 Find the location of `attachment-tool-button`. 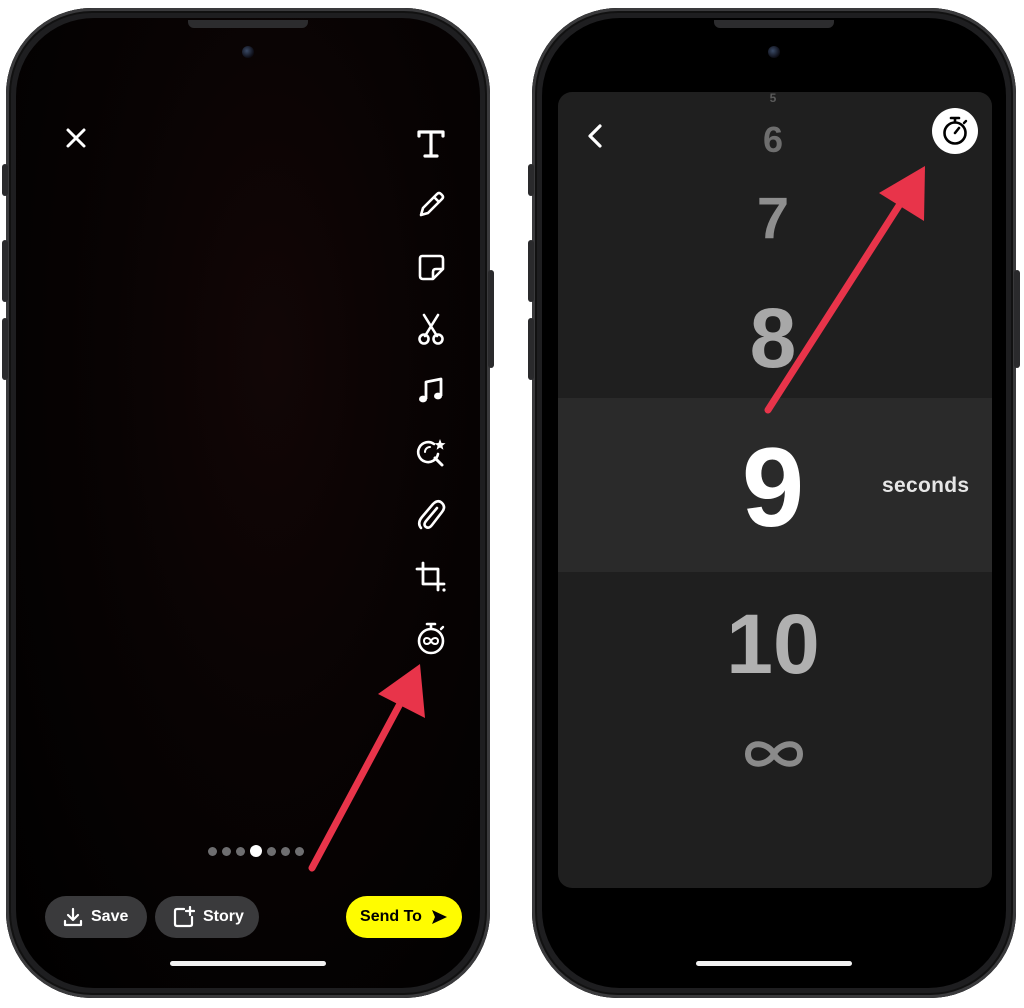

attachment-tool-button is located at coordinates (431, 515).